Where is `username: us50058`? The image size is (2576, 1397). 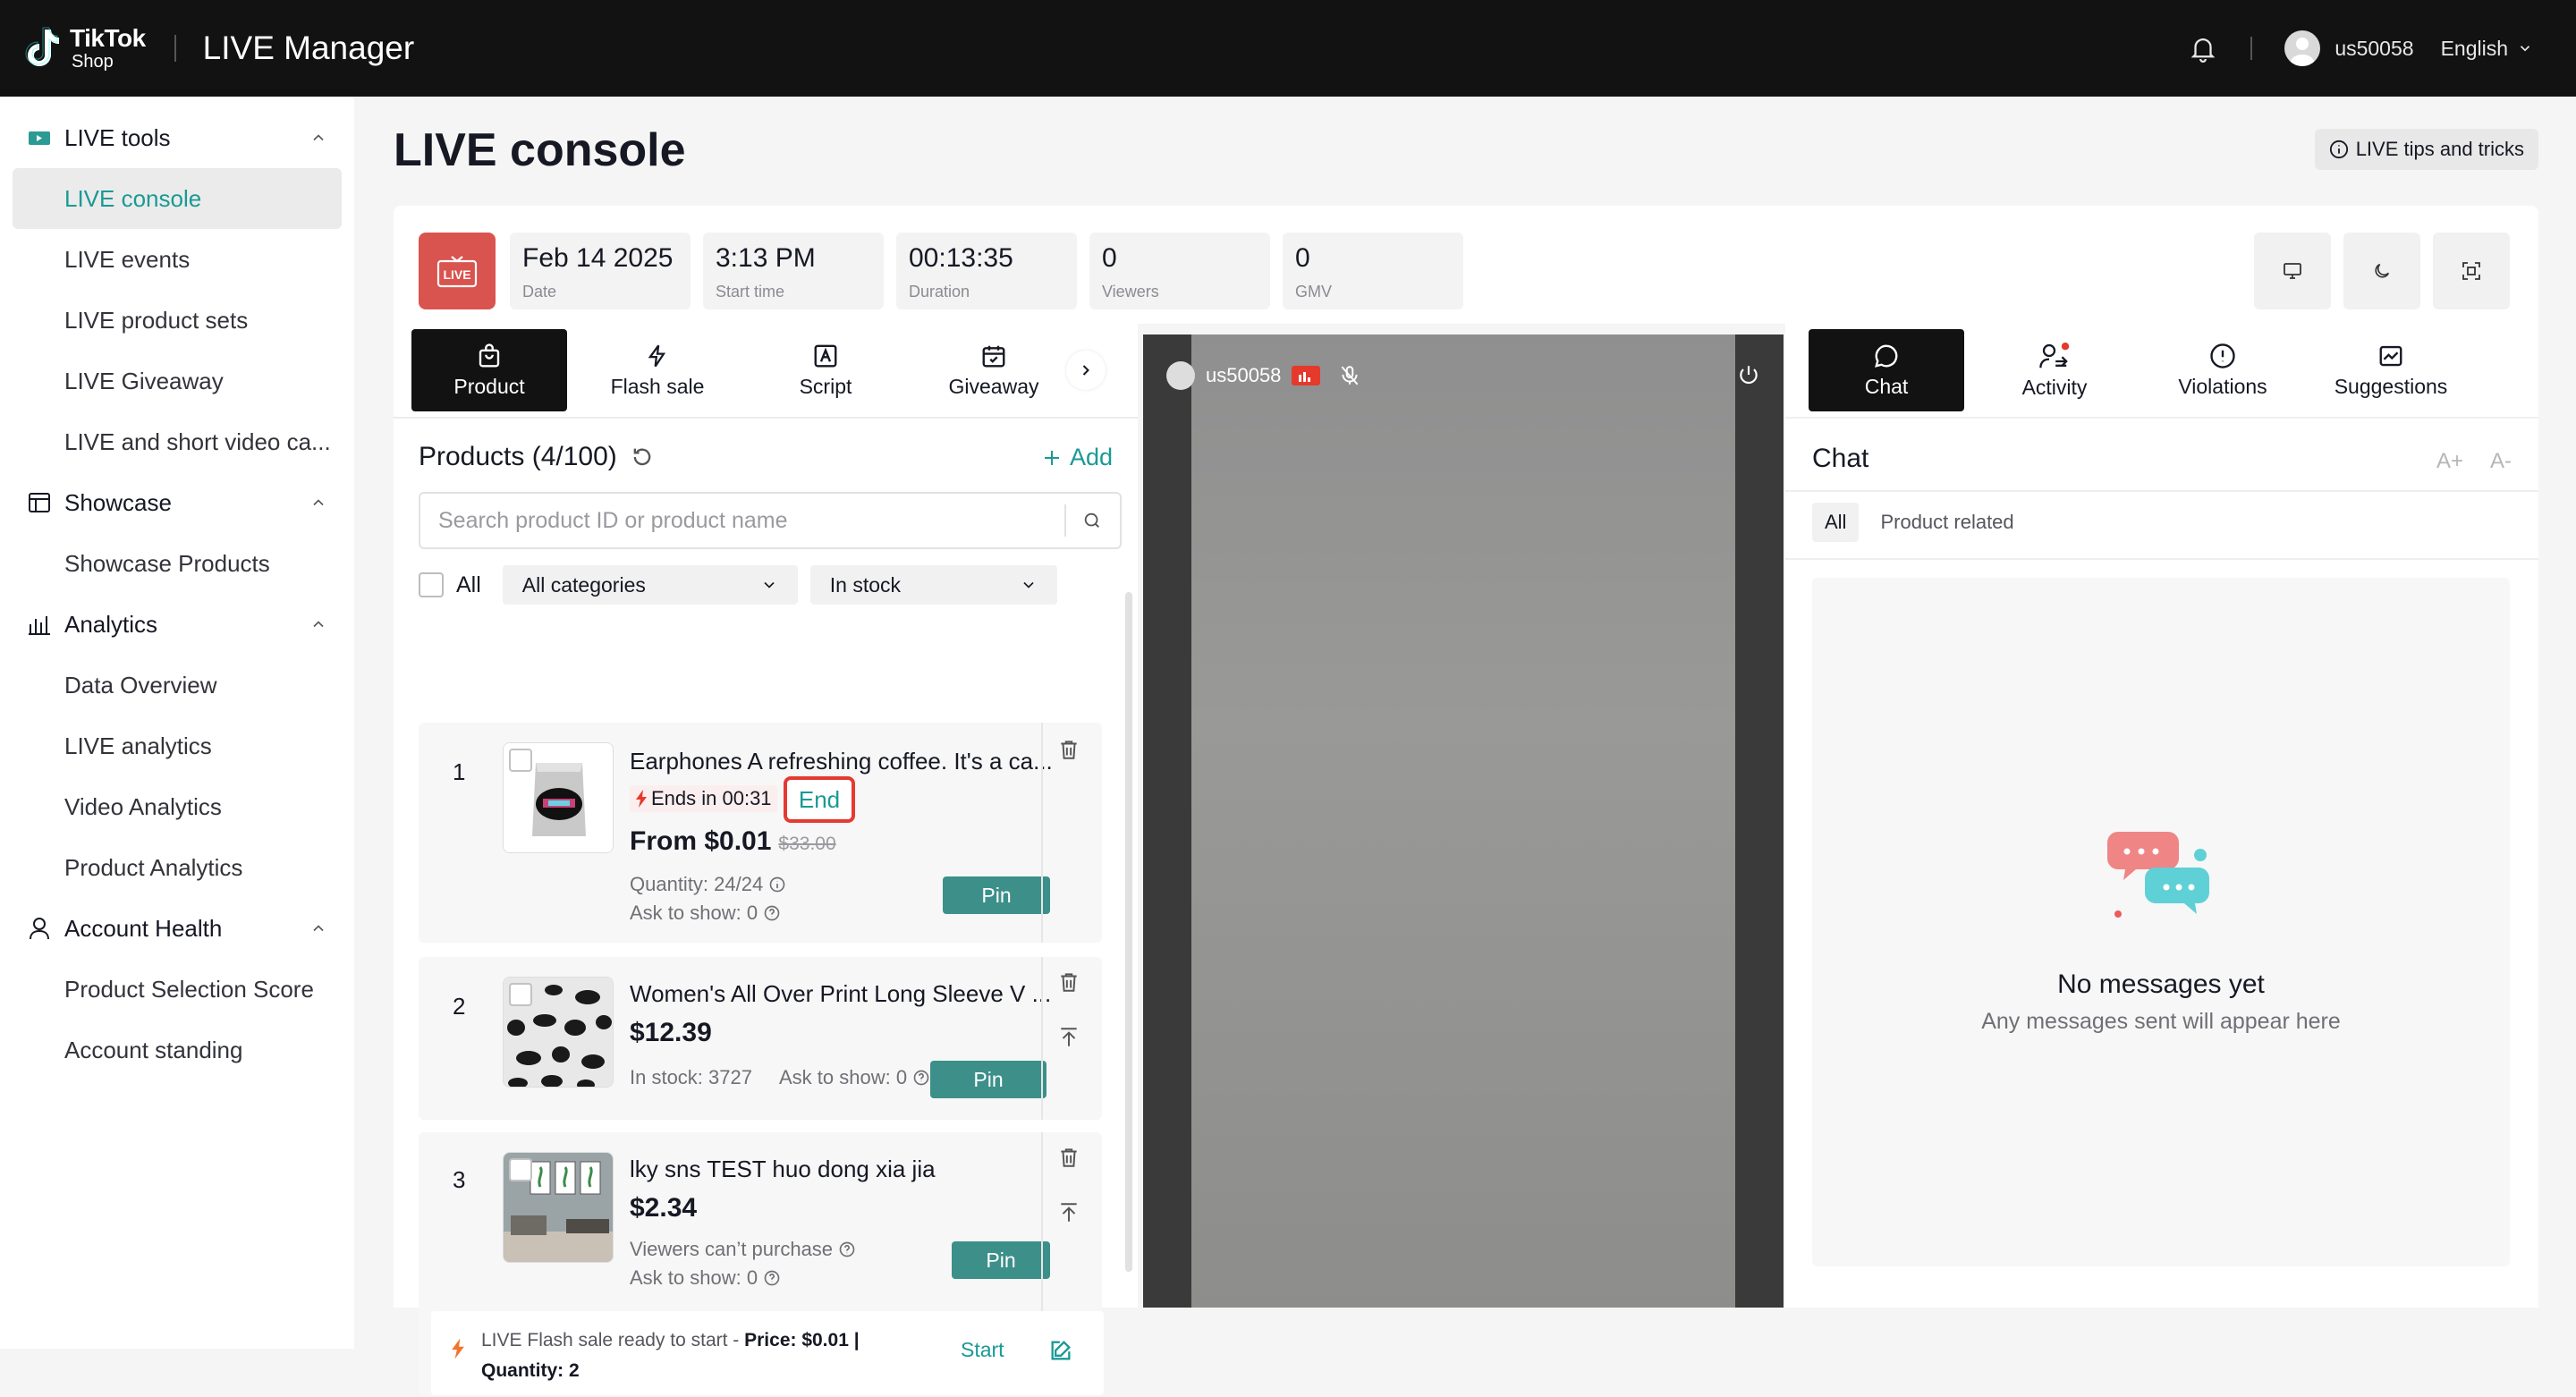 username: us50058 is located at coordinates (2373, 49).